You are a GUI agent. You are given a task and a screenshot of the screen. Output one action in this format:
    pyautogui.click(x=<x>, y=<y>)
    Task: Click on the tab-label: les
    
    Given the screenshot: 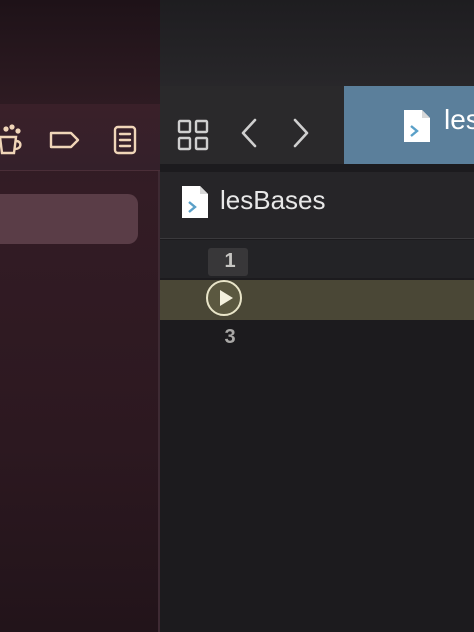 What is the action you would take?
    pyautogui.click(x=459, y=119)
    